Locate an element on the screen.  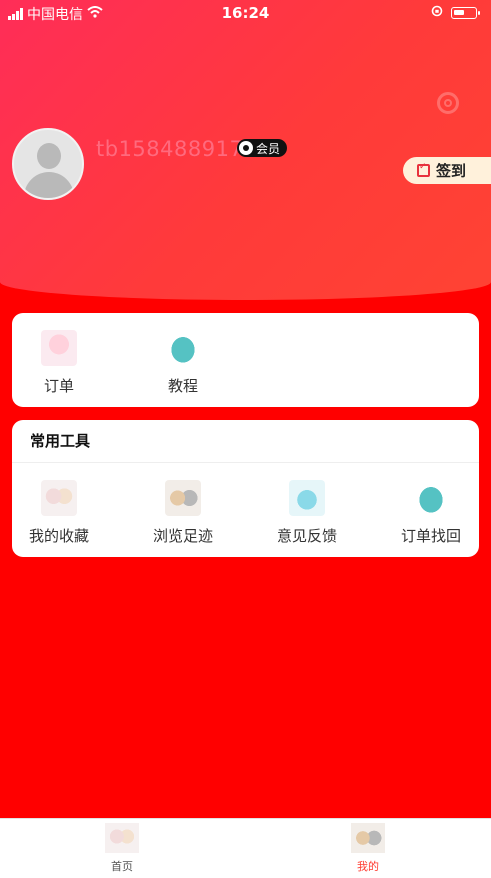
settings-icon is located at coordinates (448, 103).